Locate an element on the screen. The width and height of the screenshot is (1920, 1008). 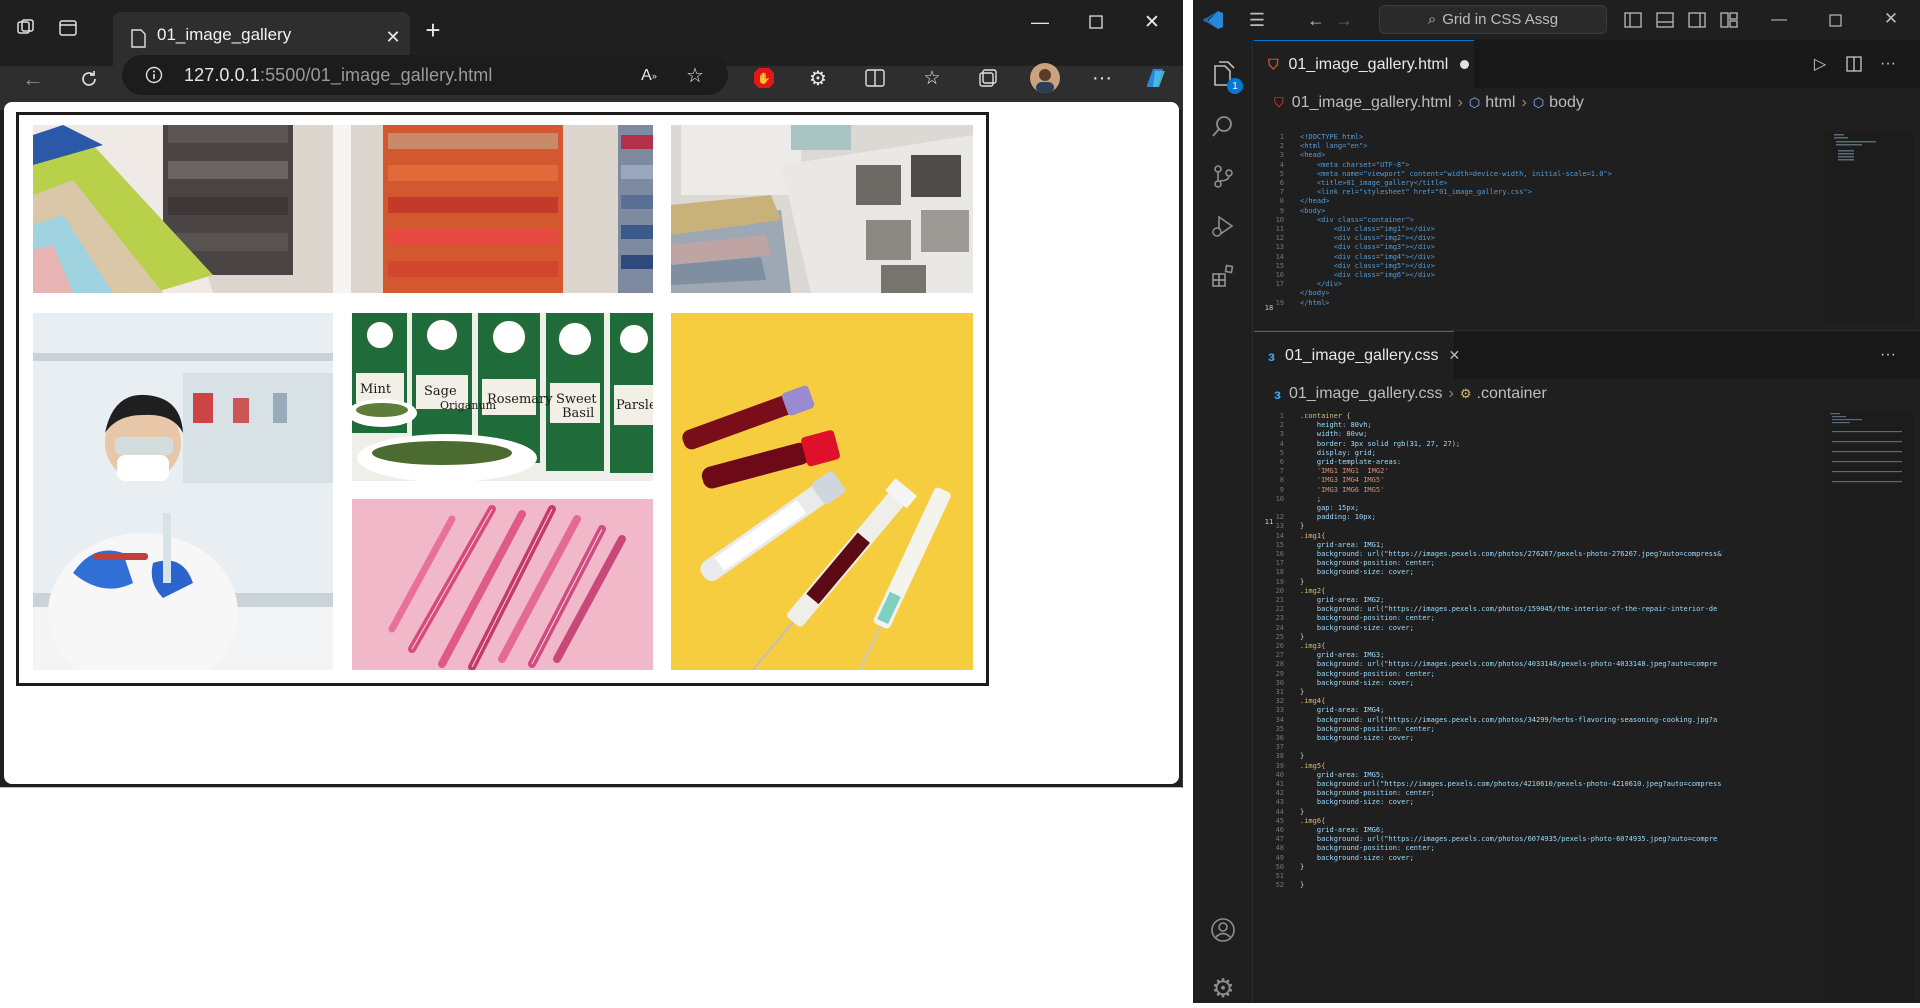
css-code-line: 15 grid-area: IMG1; is located at coordinates (1532, 544).